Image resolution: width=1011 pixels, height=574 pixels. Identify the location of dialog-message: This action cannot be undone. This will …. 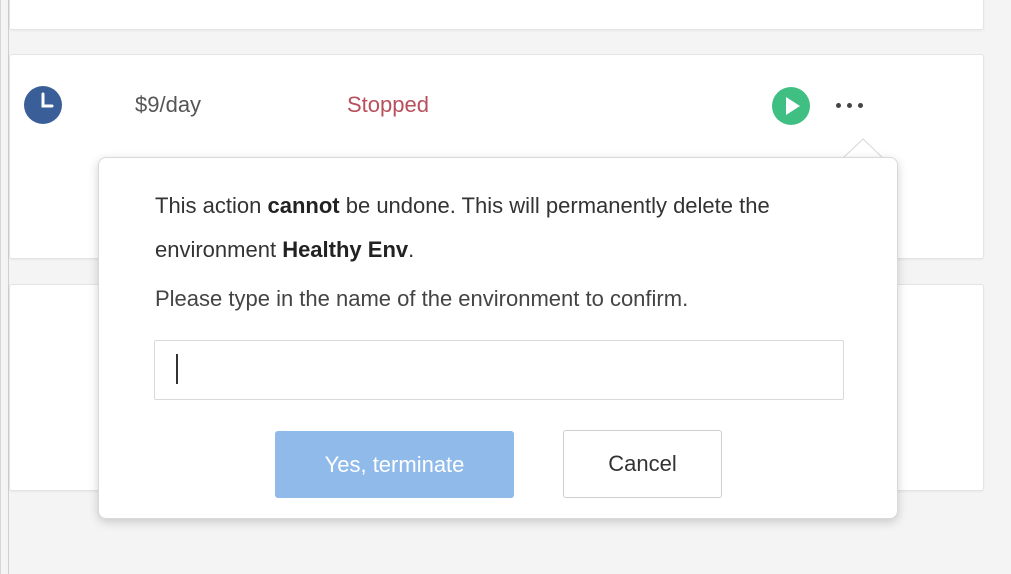
(505, 228).